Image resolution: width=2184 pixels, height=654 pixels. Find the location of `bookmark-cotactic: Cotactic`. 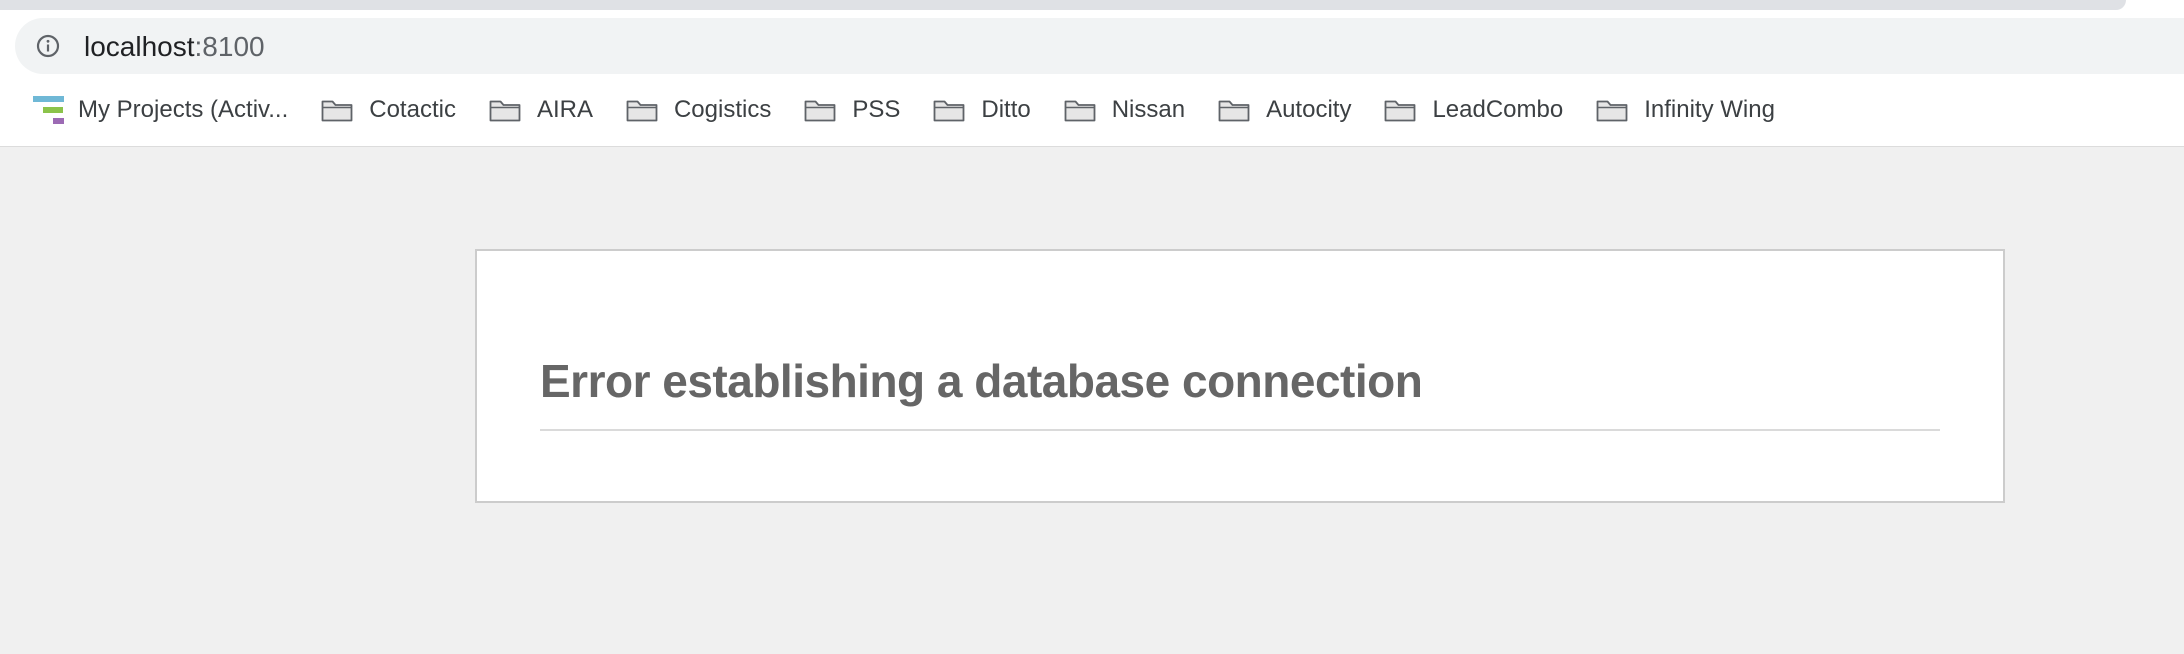

bookmark-cotactic: Cotactic is located at coordinates (388, 110).